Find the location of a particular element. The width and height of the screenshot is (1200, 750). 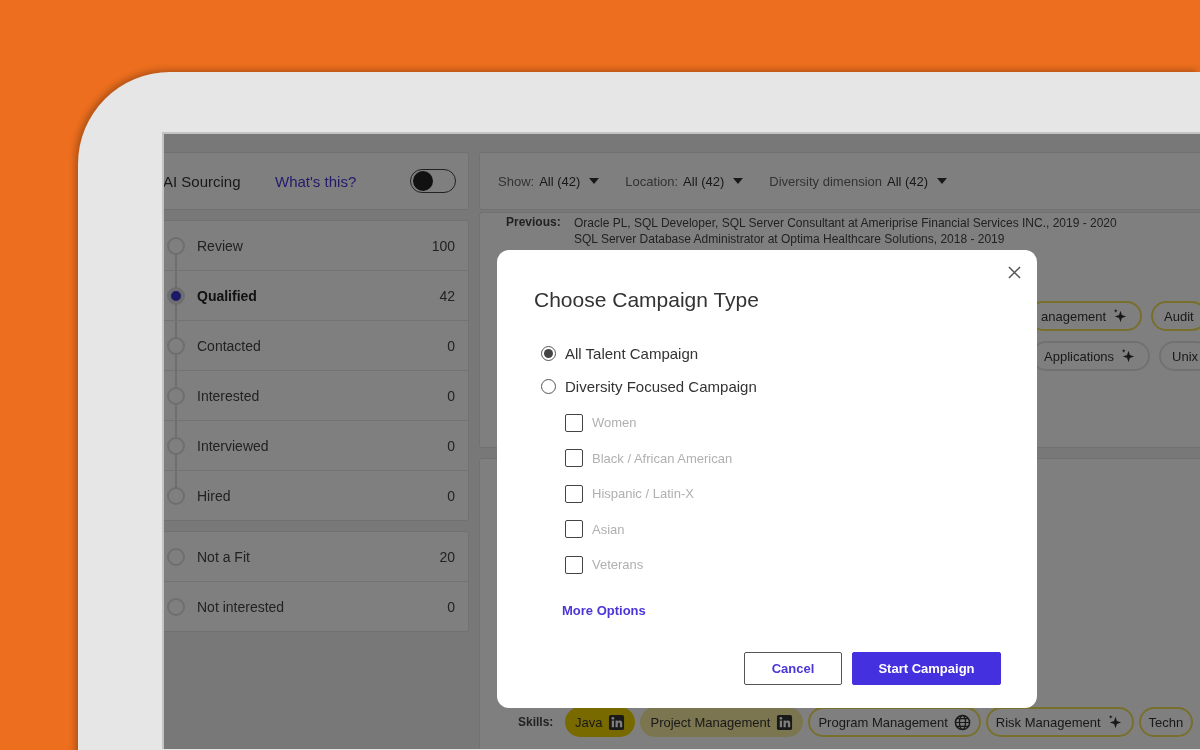

filter-dropdown: Diversity dimension All (42) is located at coordinates (858, 181).